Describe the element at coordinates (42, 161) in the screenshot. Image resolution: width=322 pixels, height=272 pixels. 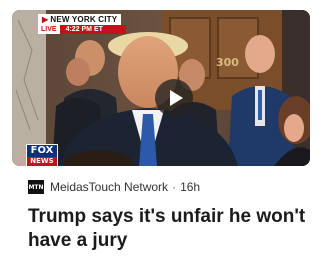
I see `logo-bottom-text: NEWS` at that location.